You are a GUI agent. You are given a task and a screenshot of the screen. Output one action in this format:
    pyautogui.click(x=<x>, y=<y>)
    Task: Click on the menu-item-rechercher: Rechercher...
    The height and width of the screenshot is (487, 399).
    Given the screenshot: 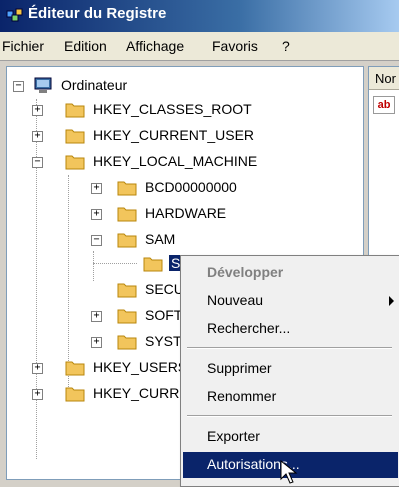 What is the action you would take?
    pyautogui.click(x=290, y=329)
    